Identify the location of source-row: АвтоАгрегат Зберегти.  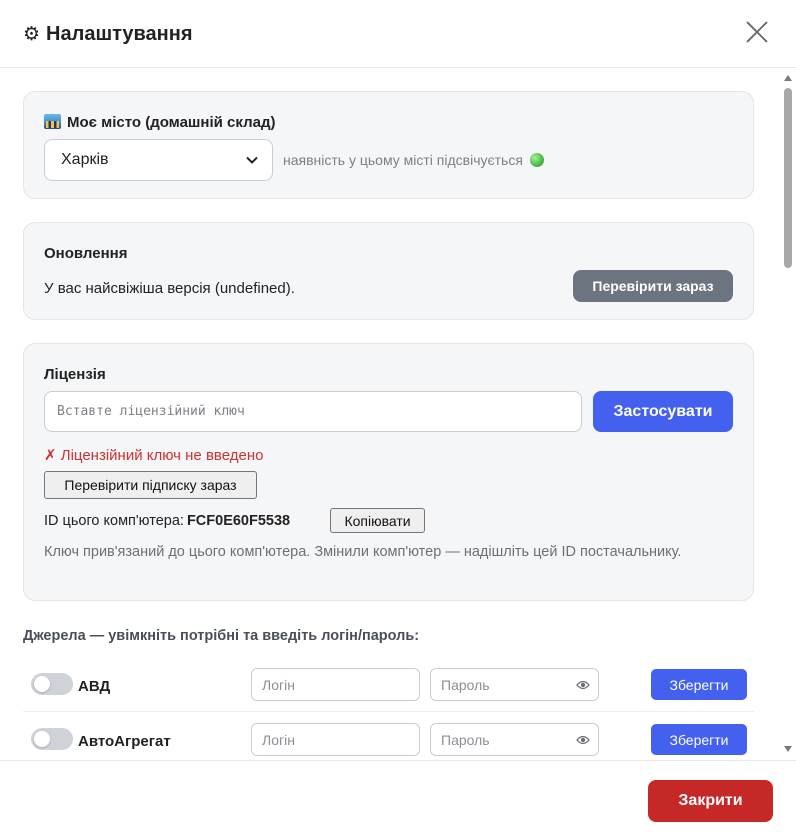
(388, 735).